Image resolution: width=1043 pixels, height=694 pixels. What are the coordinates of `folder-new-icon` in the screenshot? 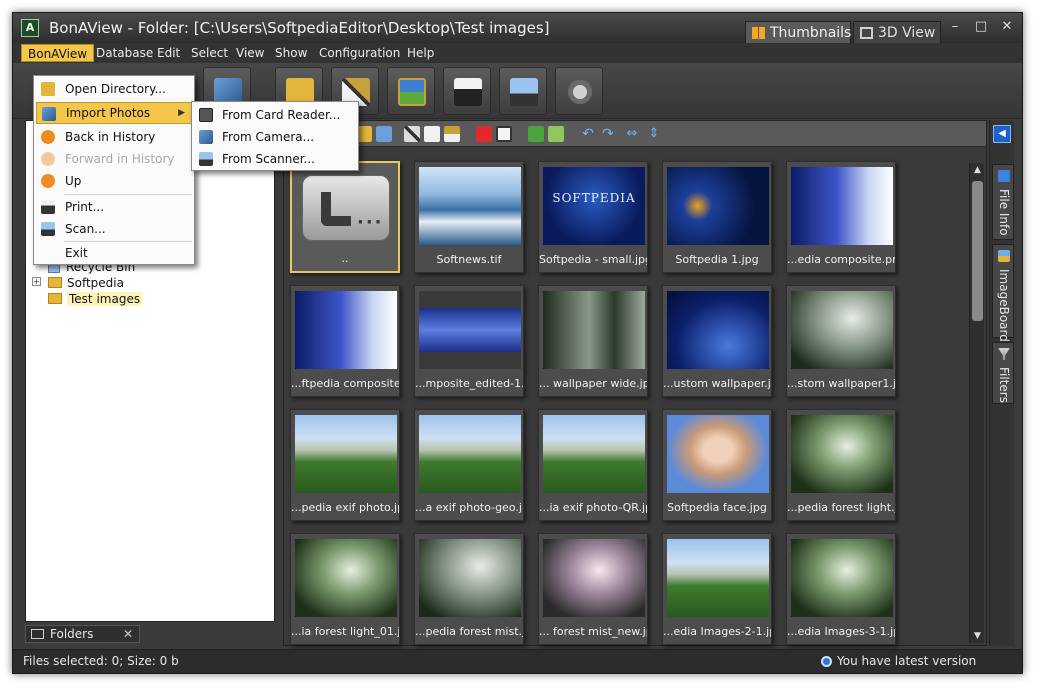 It's located at (384, 134).